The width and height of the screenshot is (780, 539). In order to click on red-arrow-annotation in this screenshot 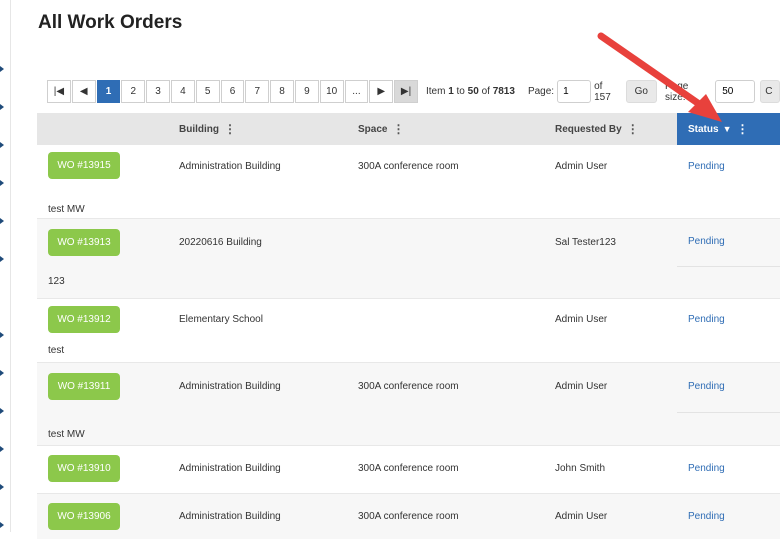, I will do `click(659, 77)`.